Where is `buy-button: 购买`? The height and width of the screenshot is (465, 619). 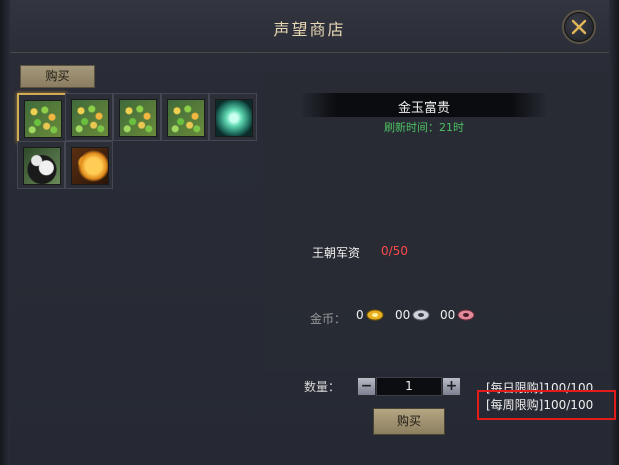
buy-button: 购买 is located at coordinates (409, 421).